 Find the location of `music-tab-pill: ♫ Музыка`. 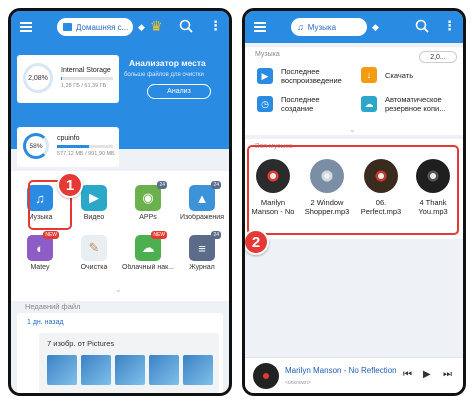

music-tab-pill: ♫ Музыка is located at coordinates (329, 27).